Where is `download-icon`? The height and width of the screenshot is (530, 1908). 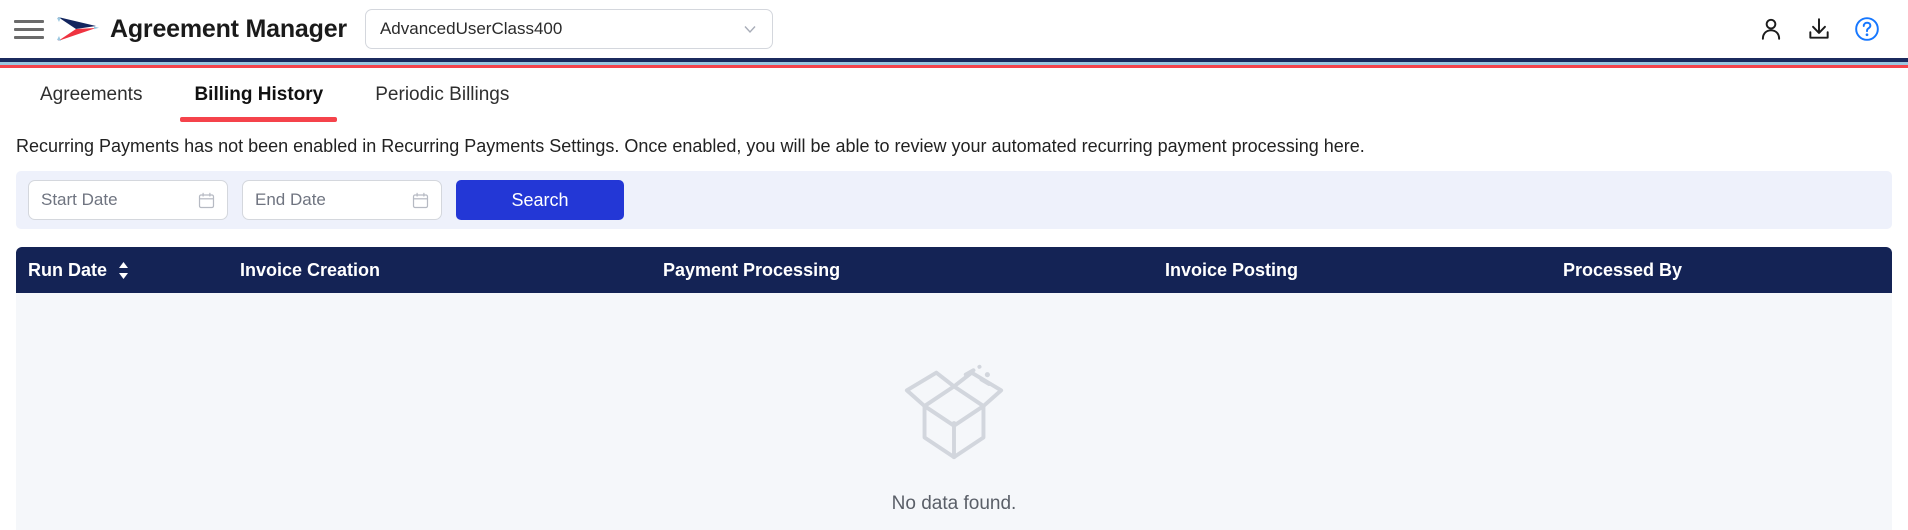 download-icon is located at coordinates (1819, 29).